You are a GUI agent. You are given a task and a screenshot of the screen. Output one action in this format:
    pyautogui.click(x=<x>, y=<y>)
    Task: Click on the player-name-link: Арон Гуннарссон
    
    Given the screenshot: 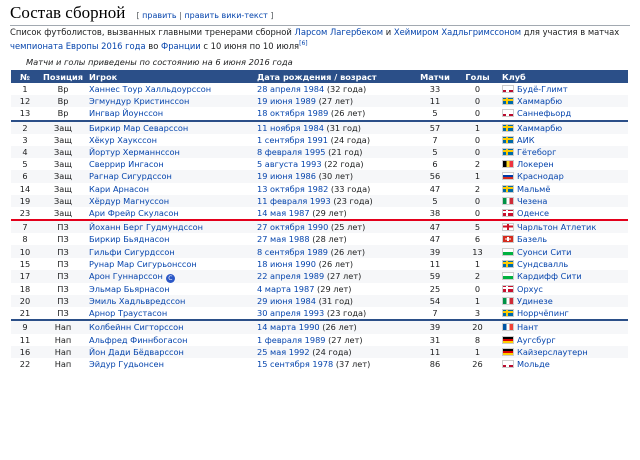 What is the action you would take?
    pyautogui.click(x=126, y=276)
    